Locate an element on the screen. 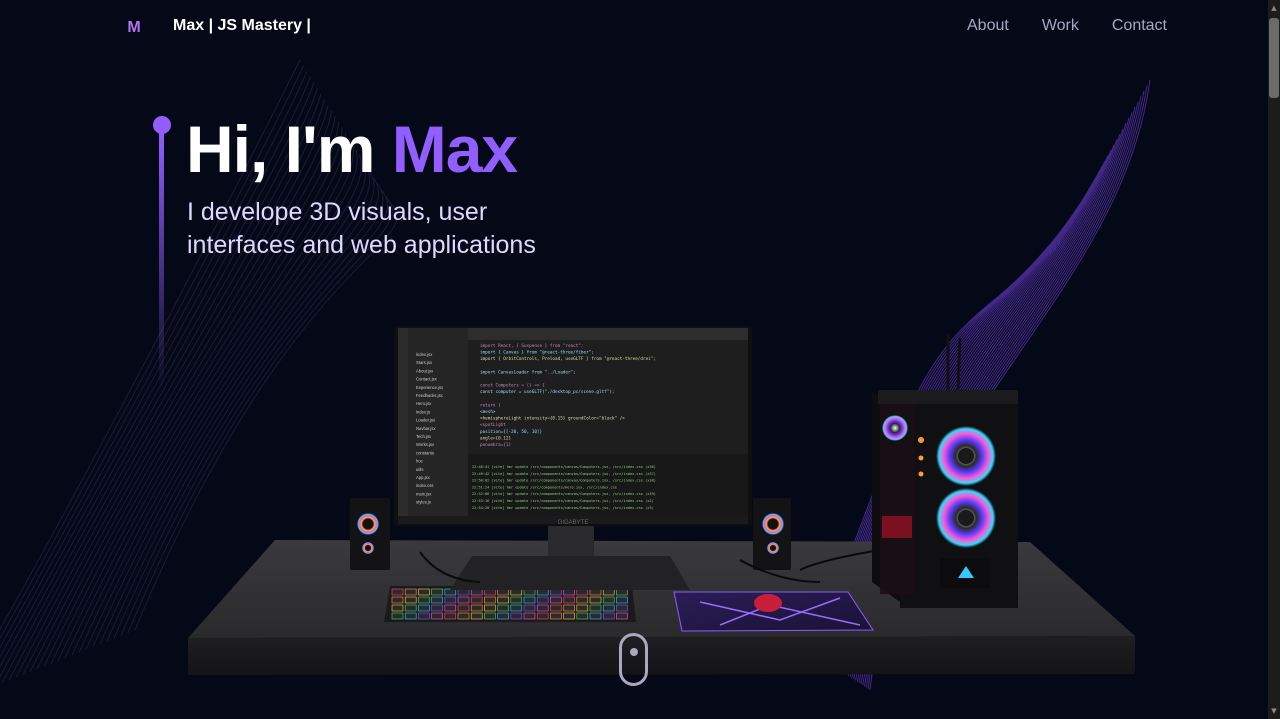 The height and width of the screenshot is (719, 1280). pc-case-top is located at coordinates (948, 397).